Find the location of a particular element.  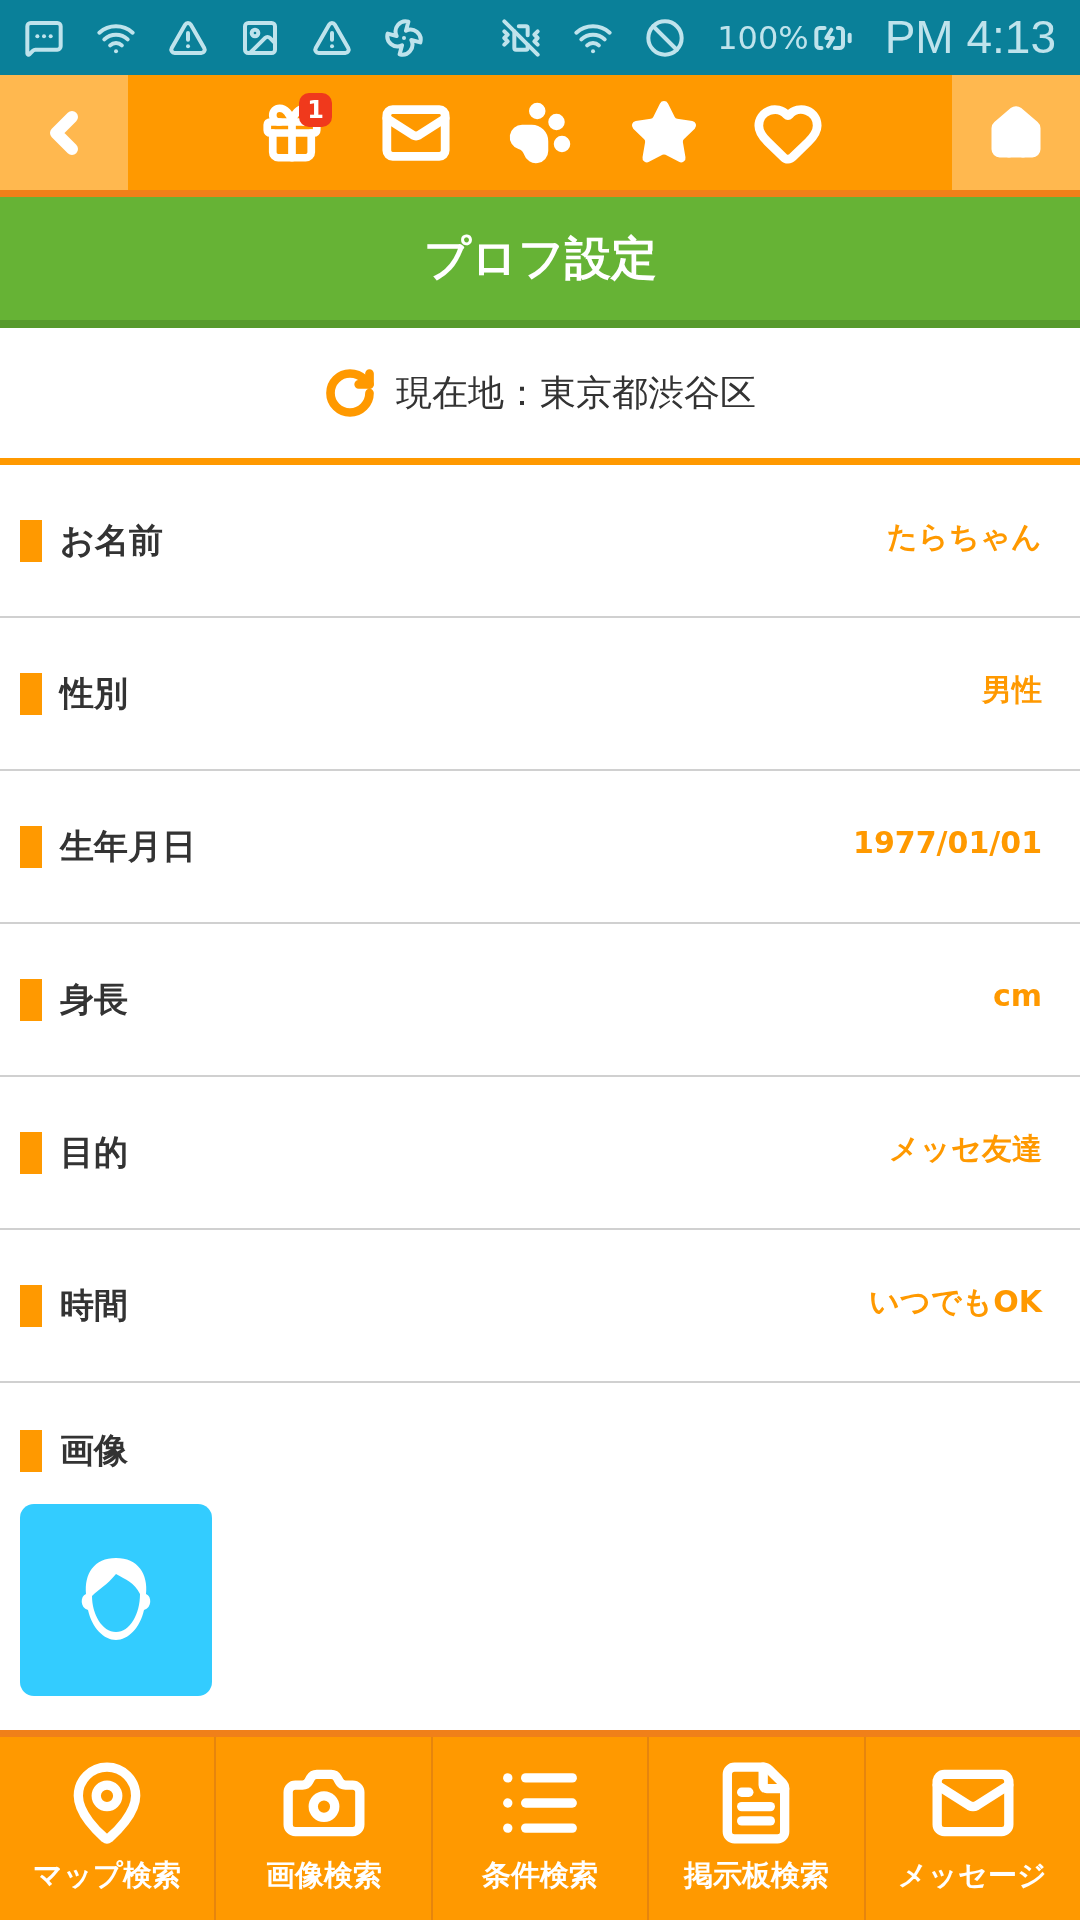

field-value: たらちゃん is located at coordinates (964, 537).